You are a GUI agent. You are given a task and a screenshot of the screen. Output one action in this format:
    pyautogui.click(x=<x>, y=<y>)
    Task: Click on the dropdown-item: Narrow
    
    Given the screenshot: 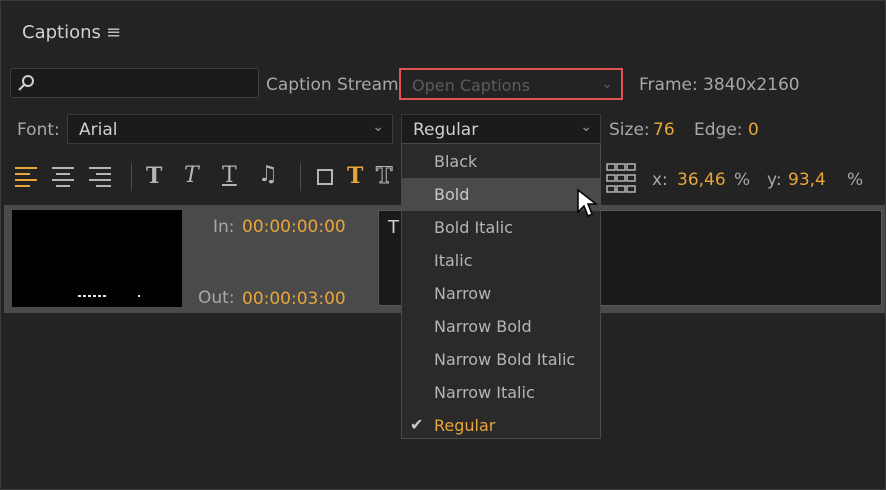 What is the action you would take?
    pyautogui.click(x=501, y=293)
    